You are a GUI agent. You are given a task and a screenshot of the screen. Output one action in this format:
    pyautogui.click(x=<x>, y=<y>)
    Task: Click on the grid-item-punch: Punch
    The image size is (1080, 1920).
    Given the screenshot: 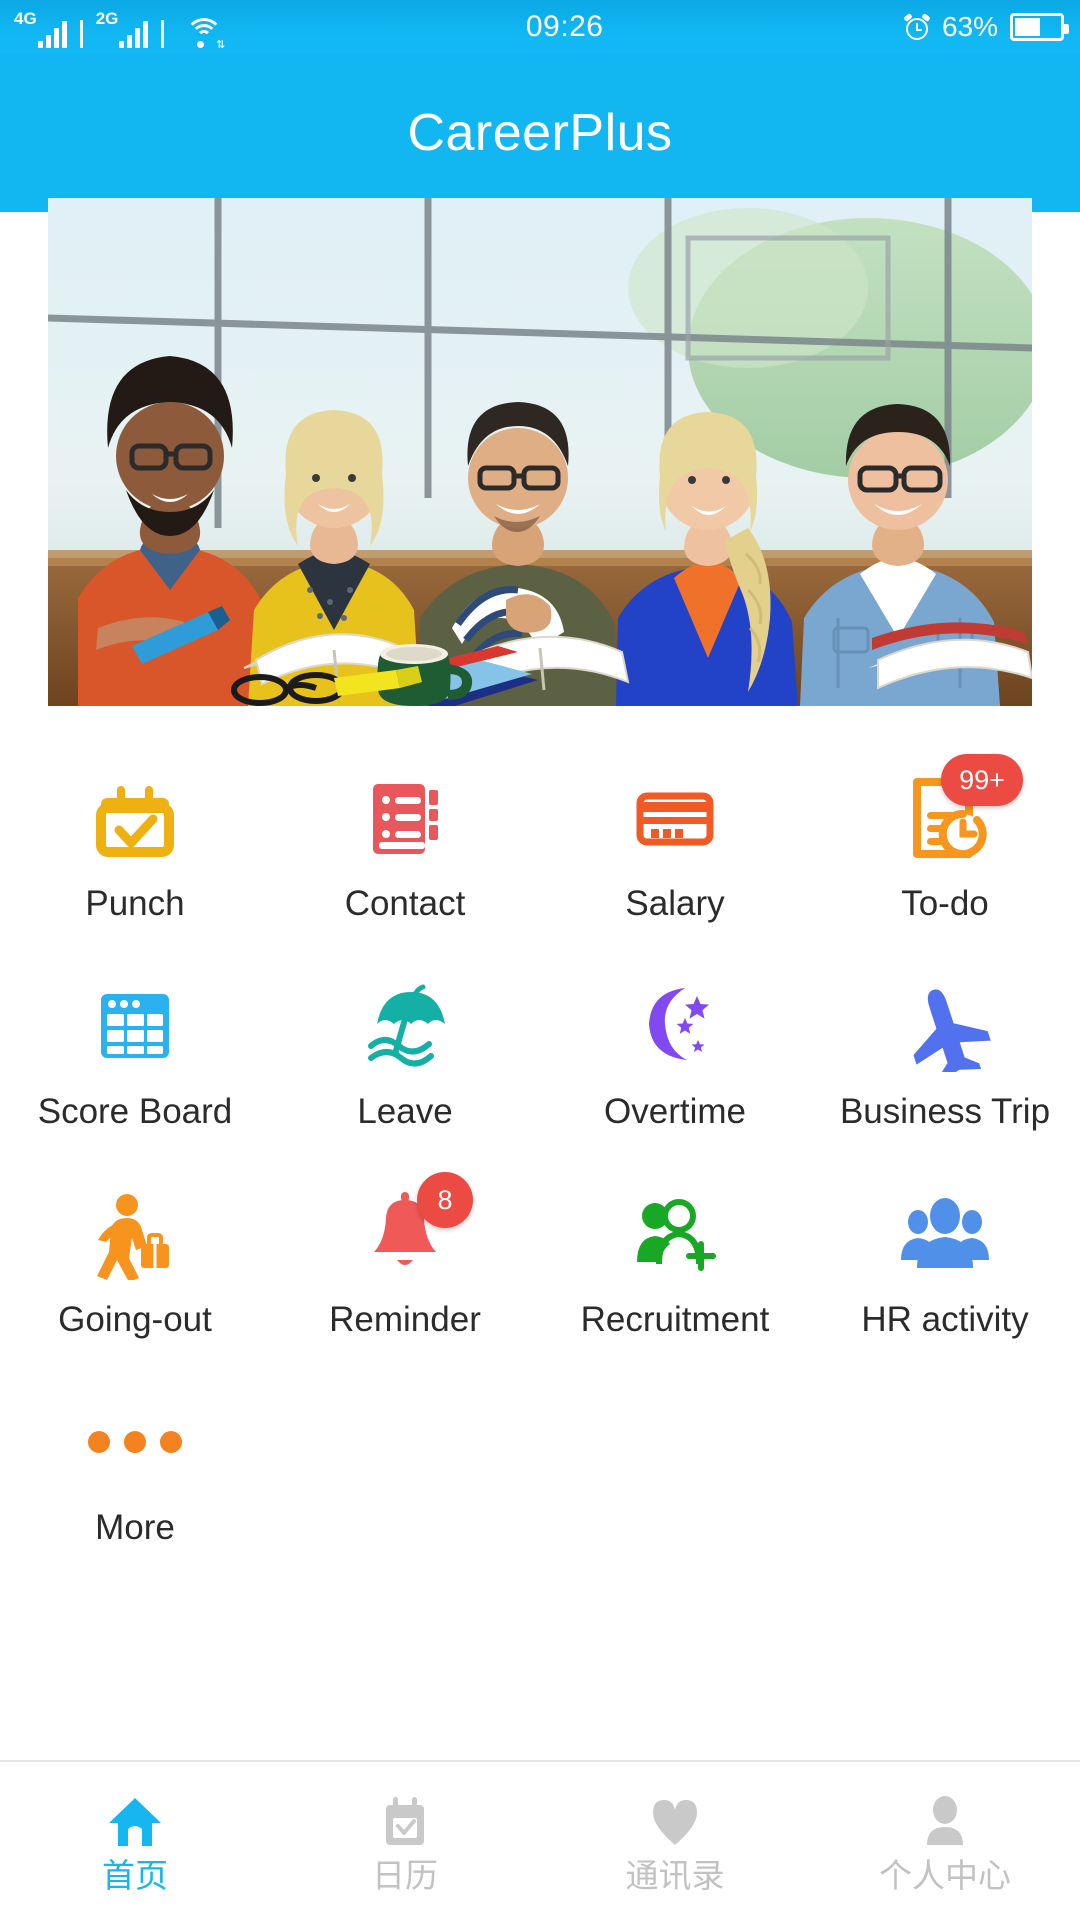 What is the action you would take?
    pyautogui.click(x=135, y=864)
    